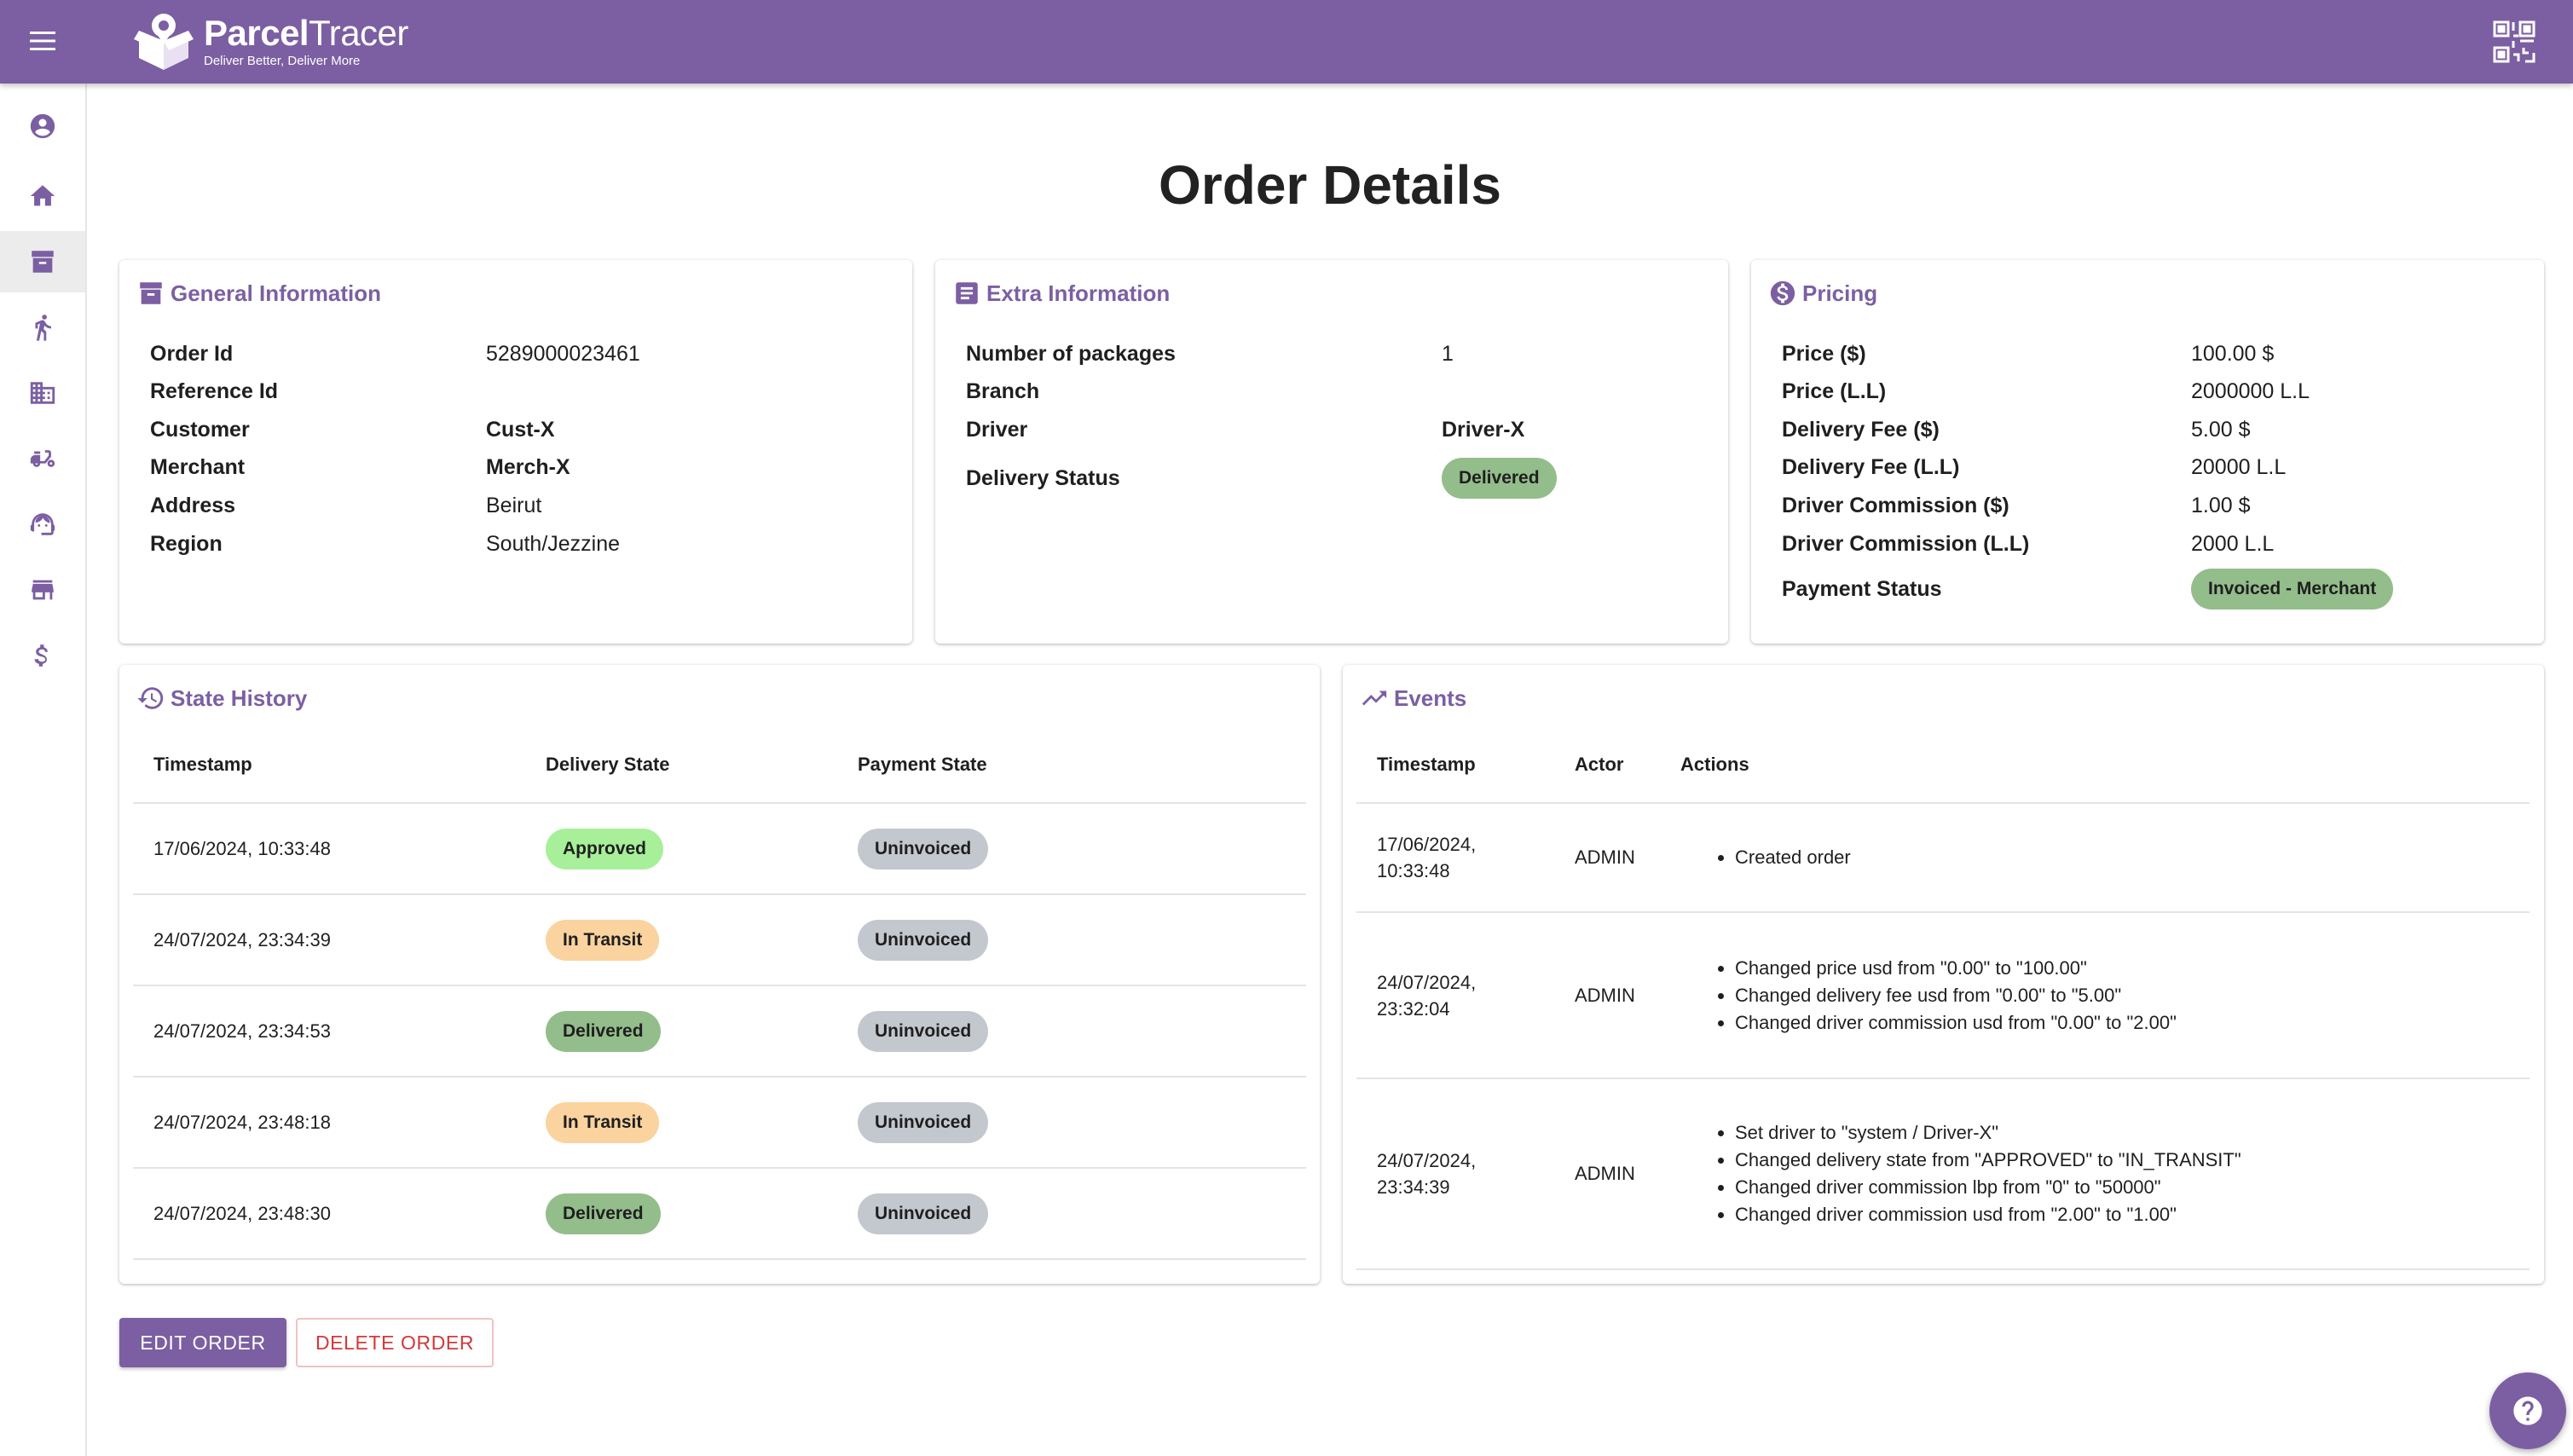  I want to click on edit-order-button: EDIT ORDER, so click(202, 1342).